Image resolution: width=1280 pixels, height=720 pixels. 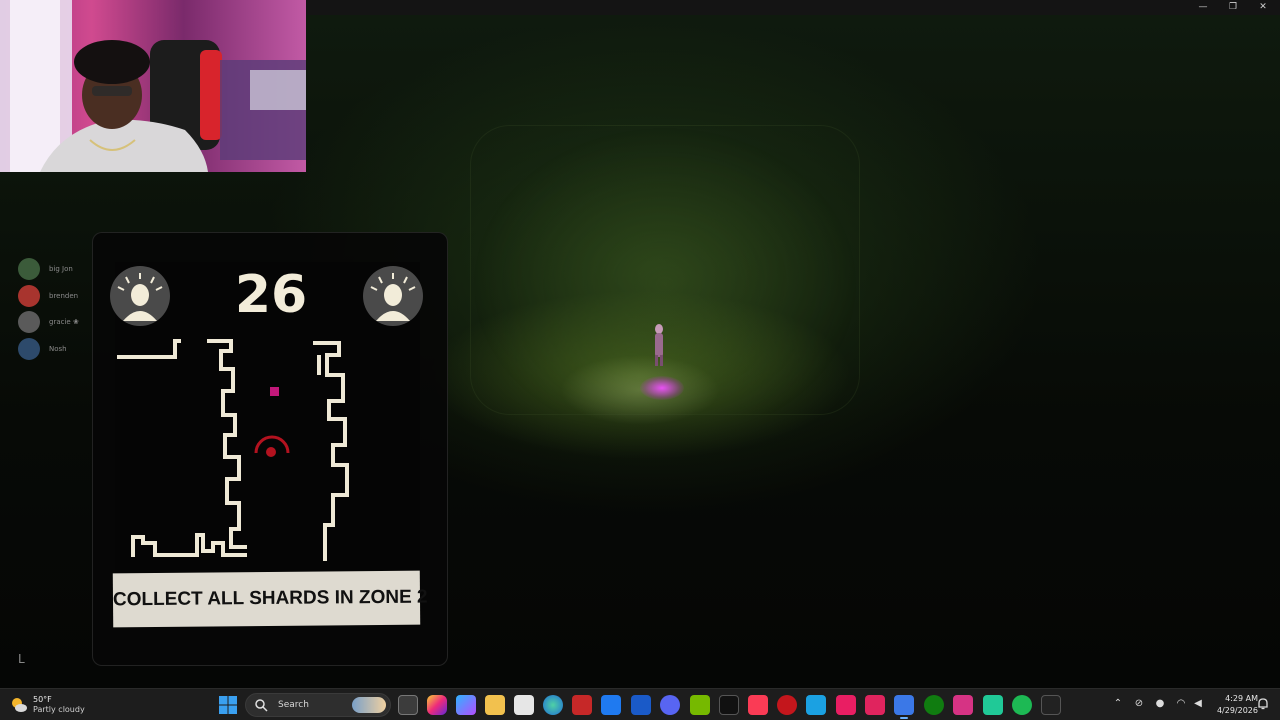 What do you see at coordinates (1263, 704) in the screenshot?
I see `notification-bell-icon` at bounding box center [1263, 704].